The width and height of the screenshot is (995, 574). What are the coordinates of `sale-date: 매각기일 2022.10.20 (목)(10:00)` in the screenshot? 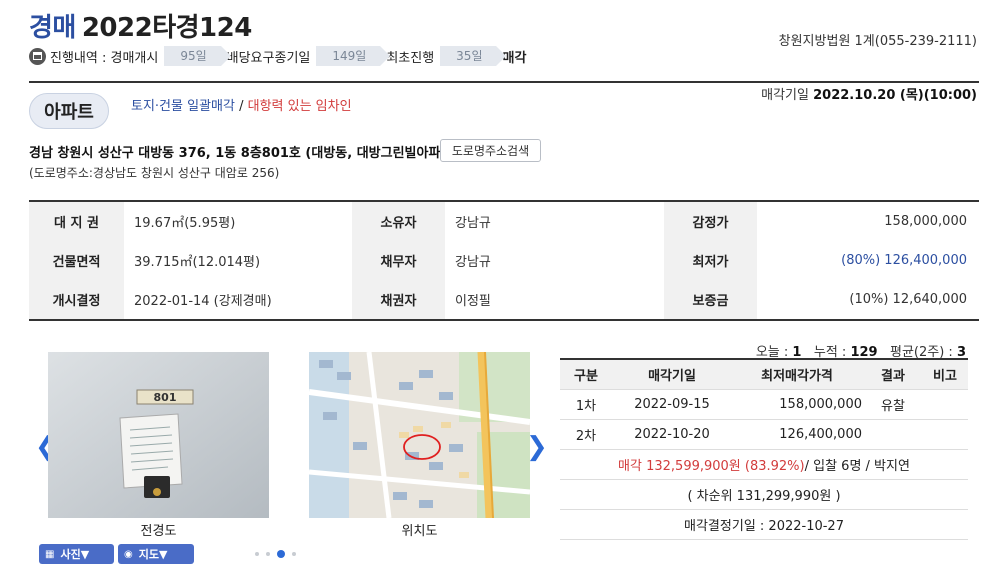 It's located at (869, 93).